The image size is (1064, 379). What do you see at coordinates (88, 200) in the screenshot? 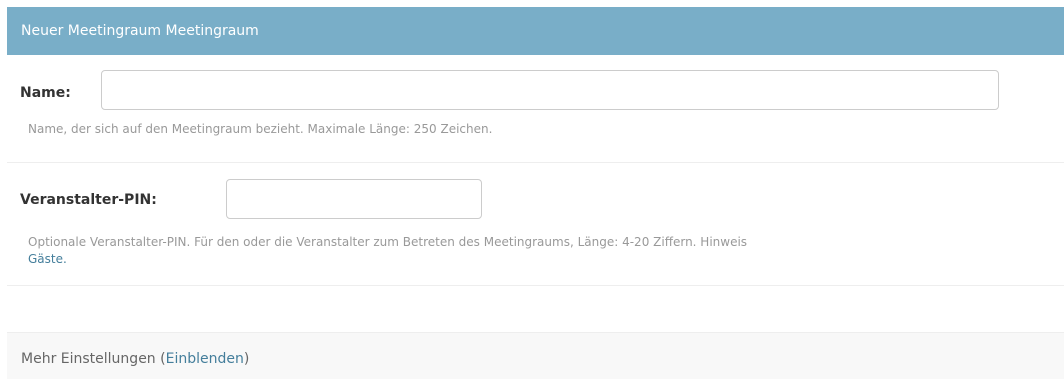
I see `pin-label: Veranstalter-PIN:` at bounding box center [88, 200].